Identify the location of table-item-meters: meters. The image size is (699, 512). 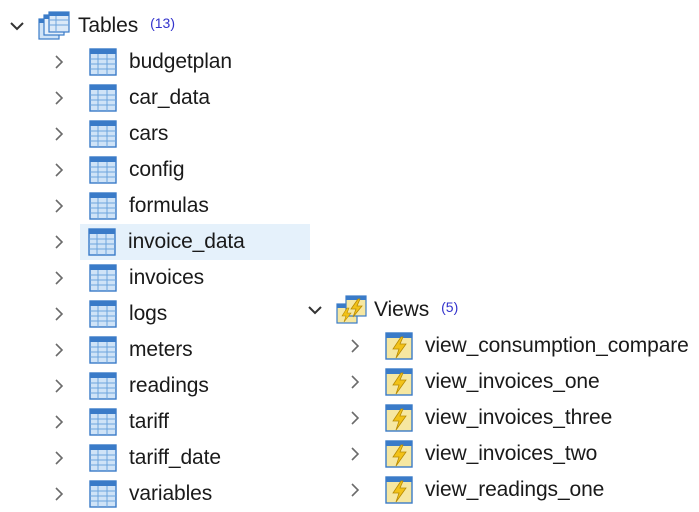
(116, 350).